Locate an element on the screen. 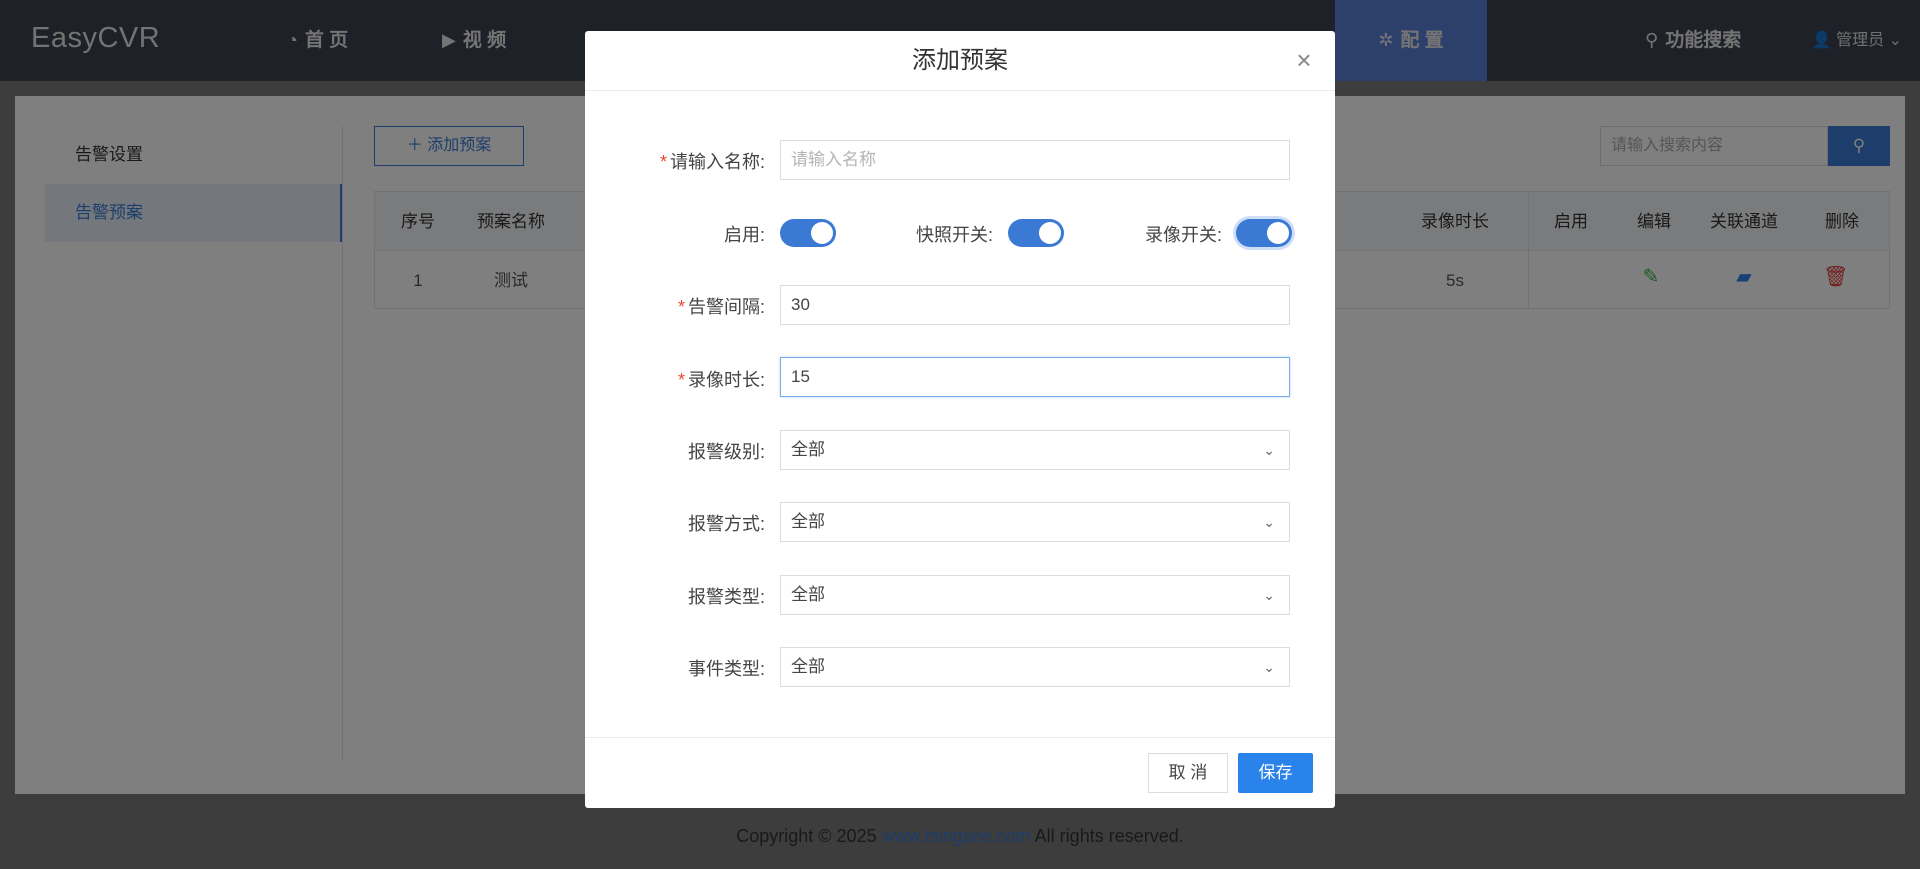 The width and height of the screenshot is (1920, 869). level-select-value: 全部 is located at coordinates (808, 449).